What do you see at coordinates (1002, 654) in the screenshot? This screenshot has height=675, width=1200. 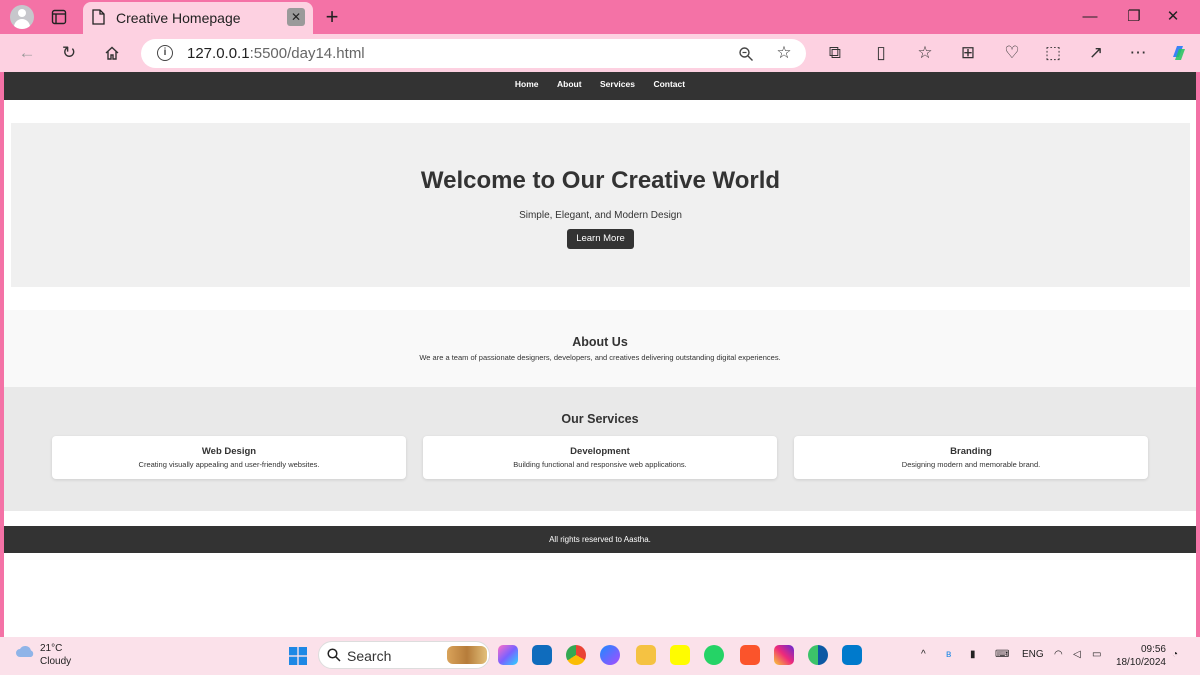 I see `keyboard-icon: ⌨` at bounding box center [1002, 654].